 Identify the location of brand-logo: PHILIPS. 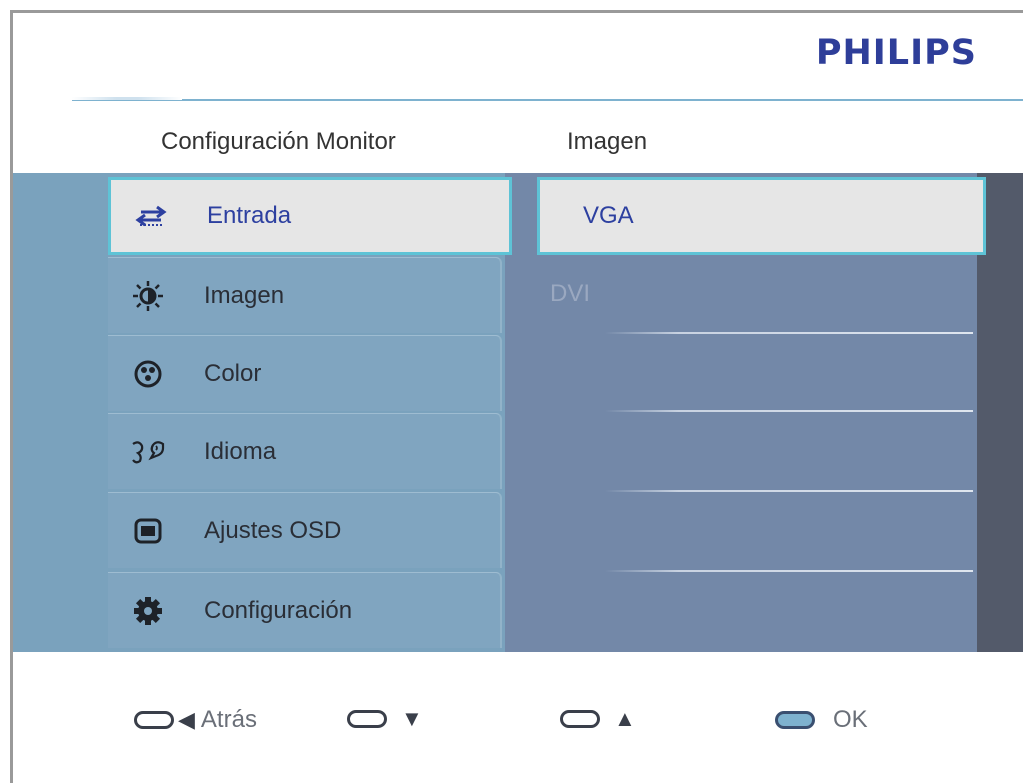
(896, 53).